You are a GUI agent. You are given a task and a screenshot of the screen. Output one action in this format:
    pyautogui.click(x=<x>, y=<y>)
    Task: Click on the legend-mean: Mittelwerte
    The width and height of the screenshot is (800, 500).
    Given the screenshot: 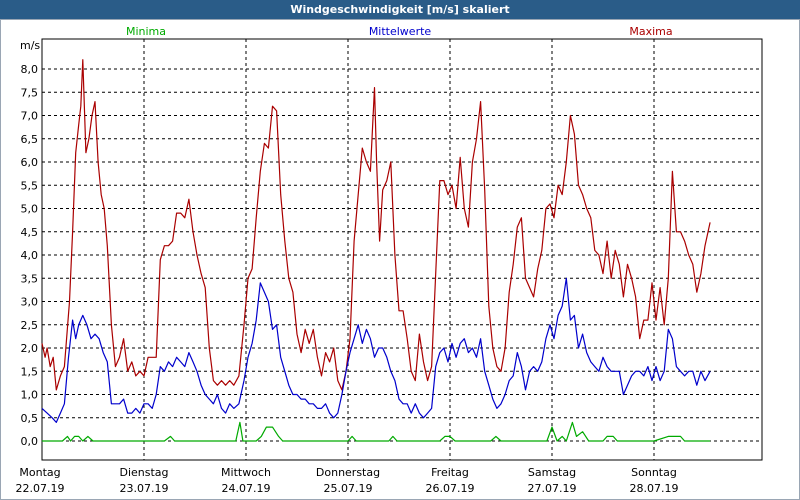 What is the action you would take?
    pyautogui.click(x=400, y=31)
    